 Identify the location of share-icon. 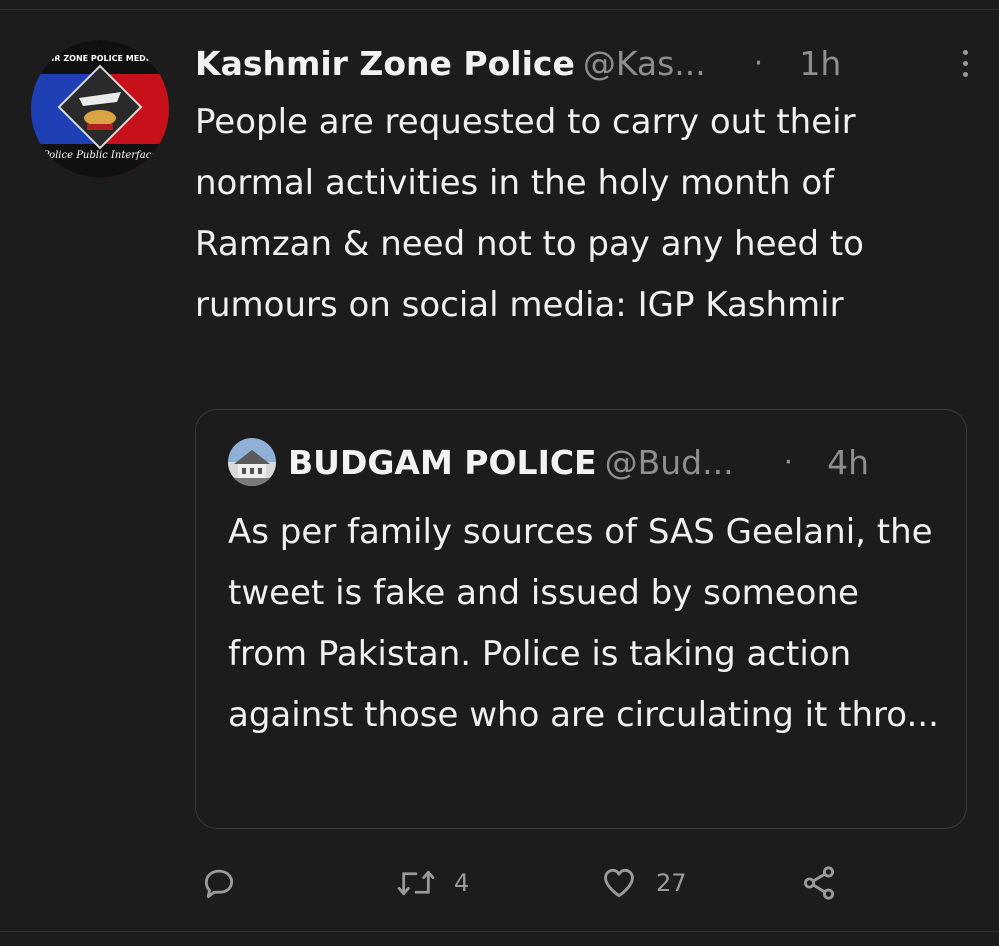
(819, 883).